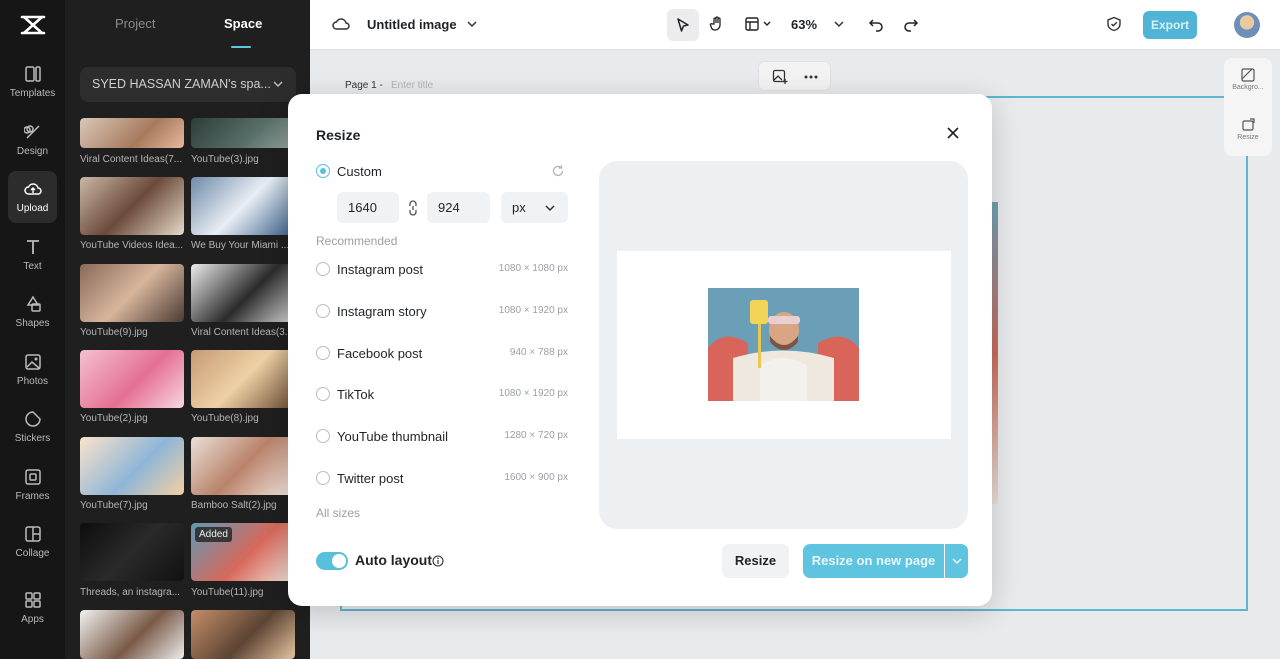  I want to click on facebook-post-radio, so click(323, 353).